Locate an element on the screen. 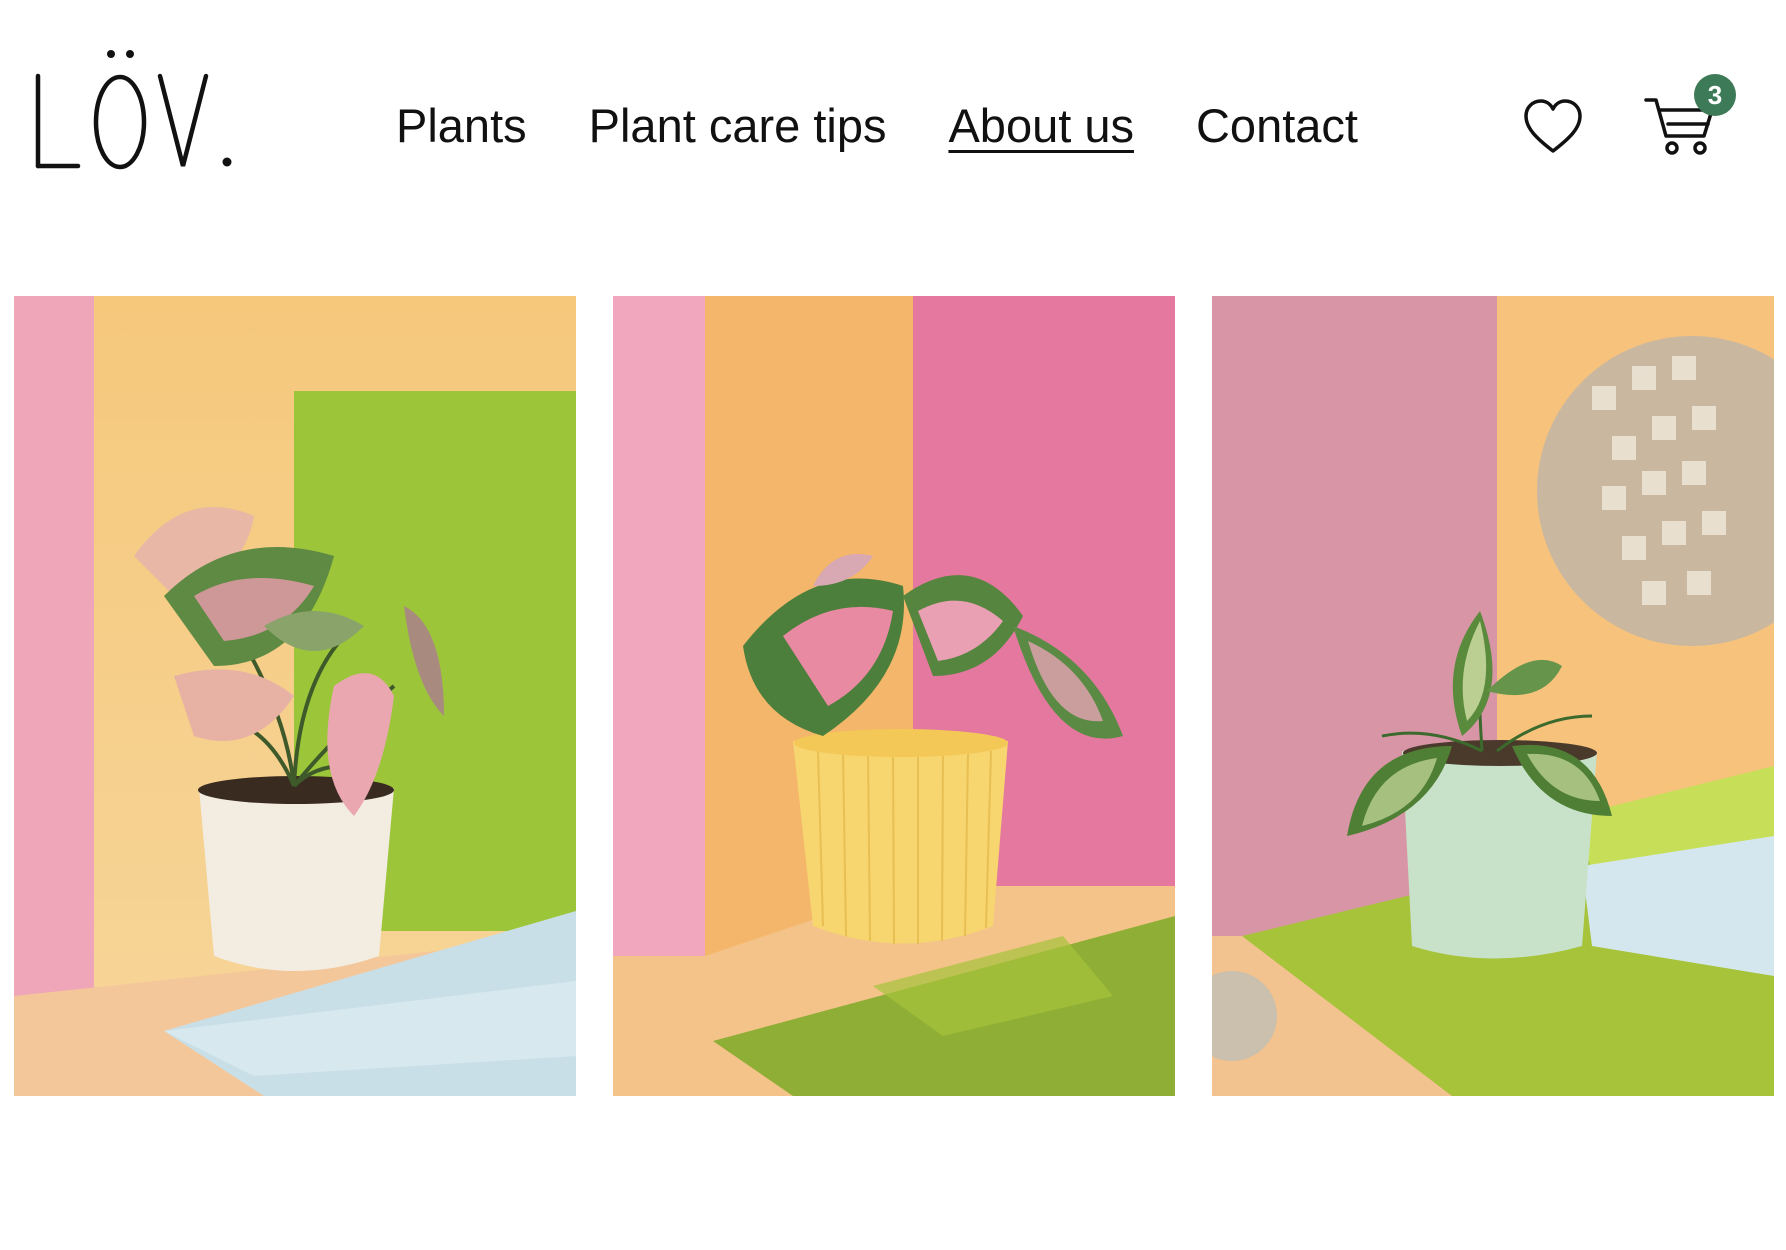 The width and height of the screenshot is (1786, 1250). cart-count-badge: 3 is located at coordinates (1715, 95).